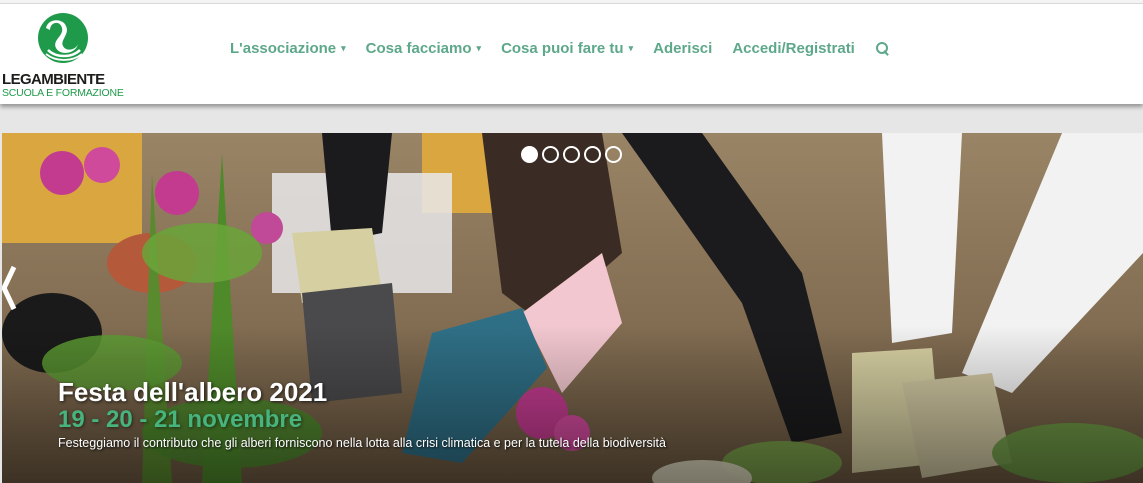  I want to click on slide-title: Festa dell'albero 2021, so click(193, 392).